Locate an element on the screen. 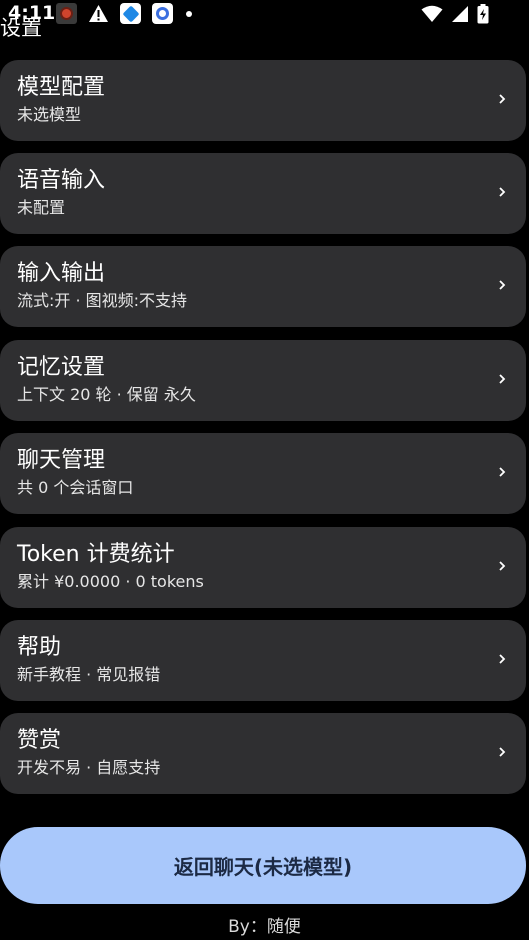 The image size is (529, 940). settings-item-subtitle: 上下文 20 轮 · 保留 永久 is located at coordinates (106, 394).